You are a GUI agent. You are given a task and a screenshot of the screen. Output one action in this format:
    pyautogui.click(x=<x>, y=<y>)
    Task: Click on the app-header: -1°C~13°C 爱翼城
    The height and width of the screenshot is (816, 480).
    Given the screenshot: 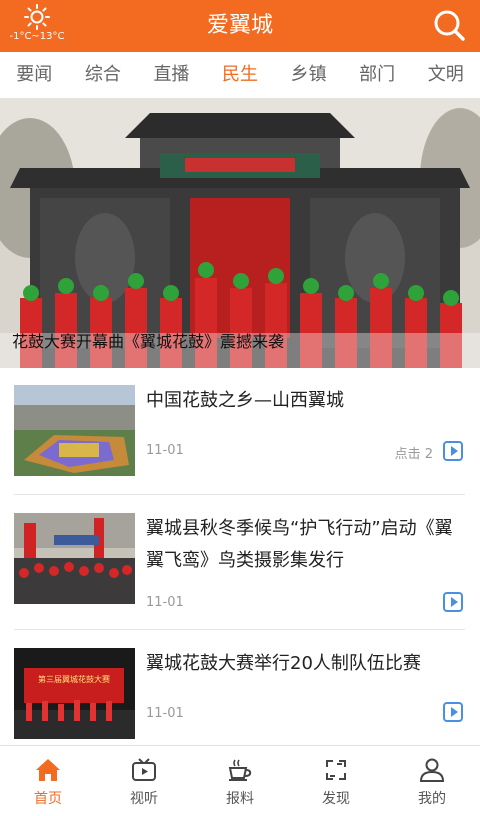 What is the action you would take?
    pyautogui.click(x=240, y=26)
    